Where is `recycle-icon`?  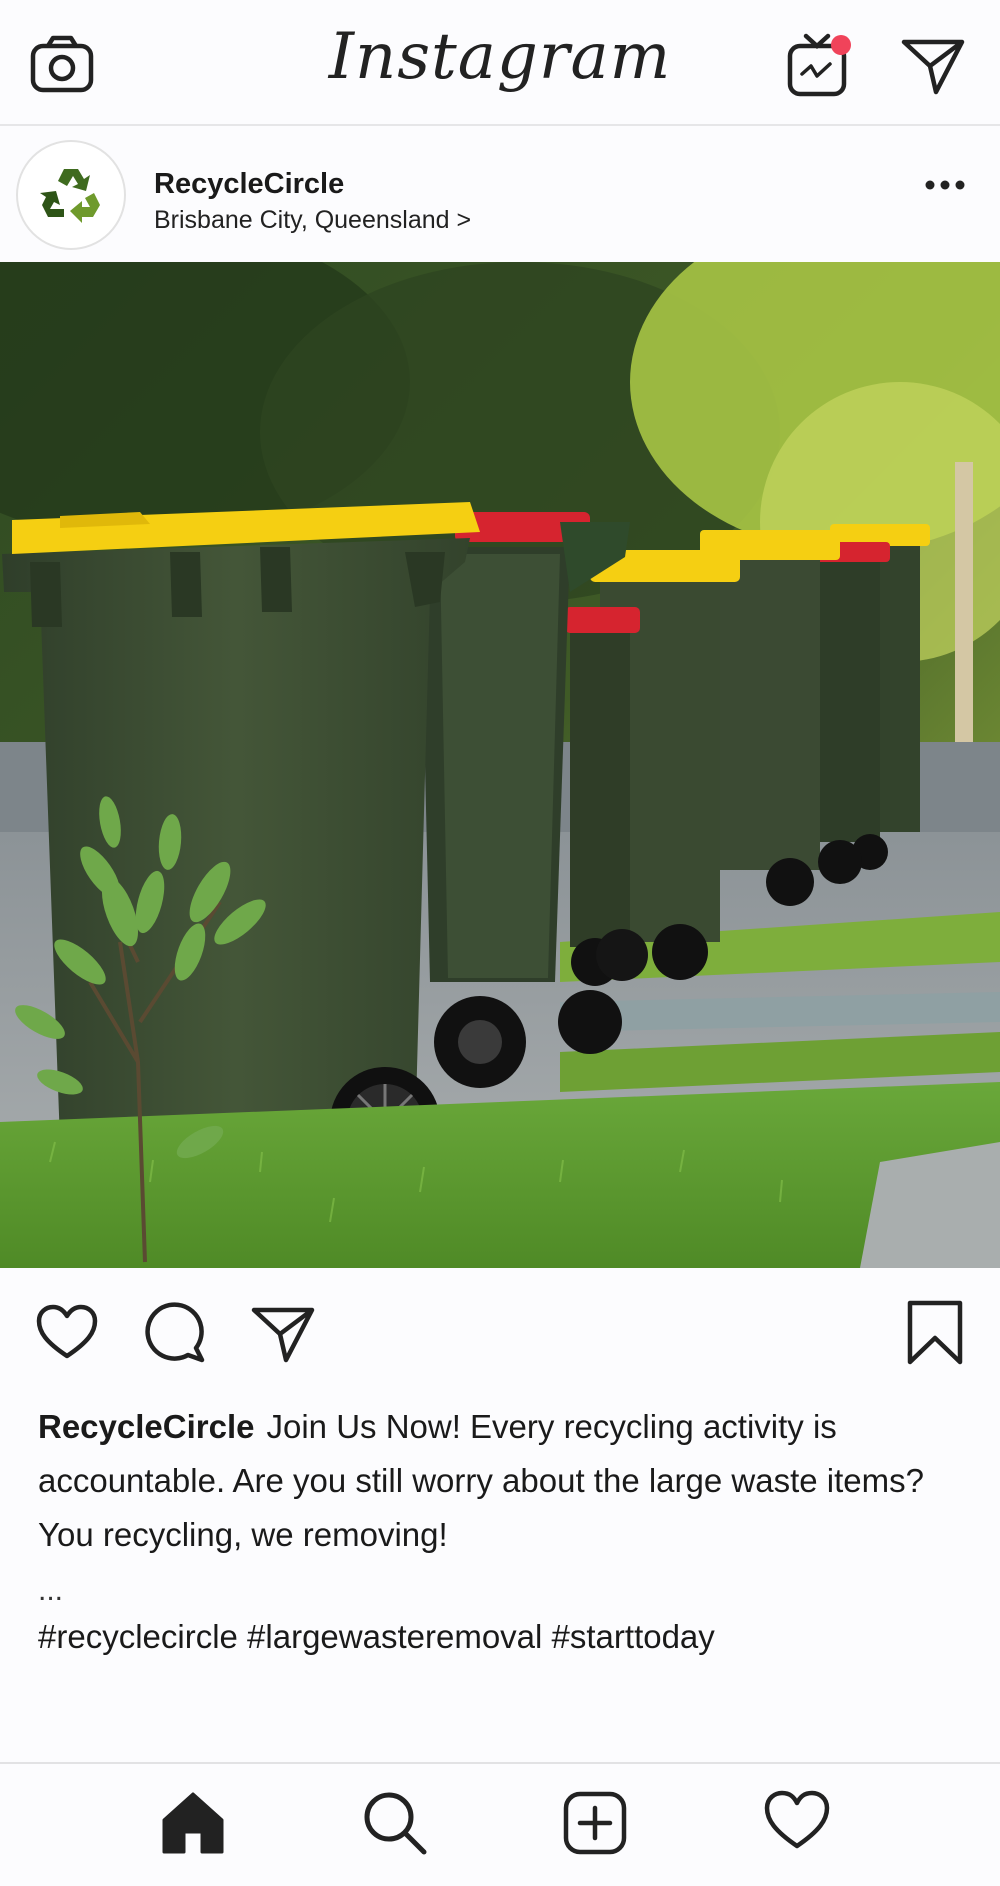
recycle-icon is located at coordinates (71, 195).